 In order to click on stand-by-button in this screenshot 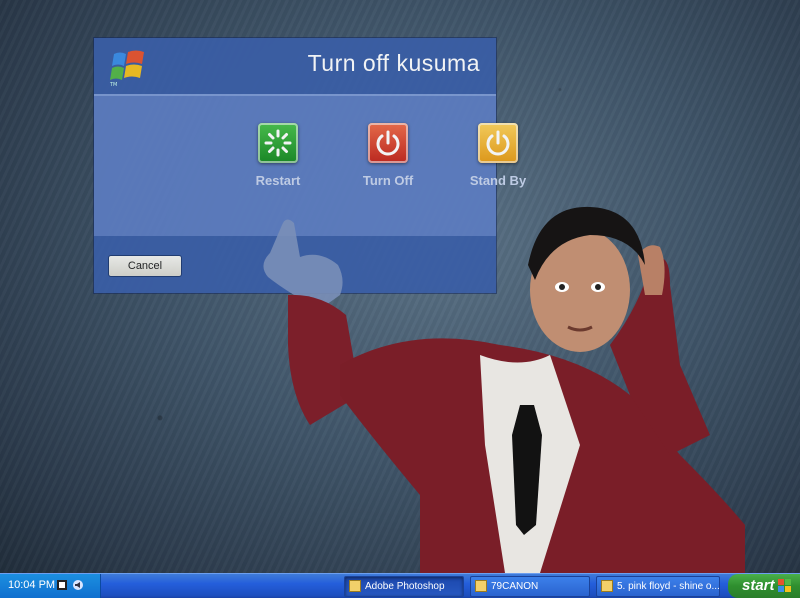, I will do `click(498, 143)`.